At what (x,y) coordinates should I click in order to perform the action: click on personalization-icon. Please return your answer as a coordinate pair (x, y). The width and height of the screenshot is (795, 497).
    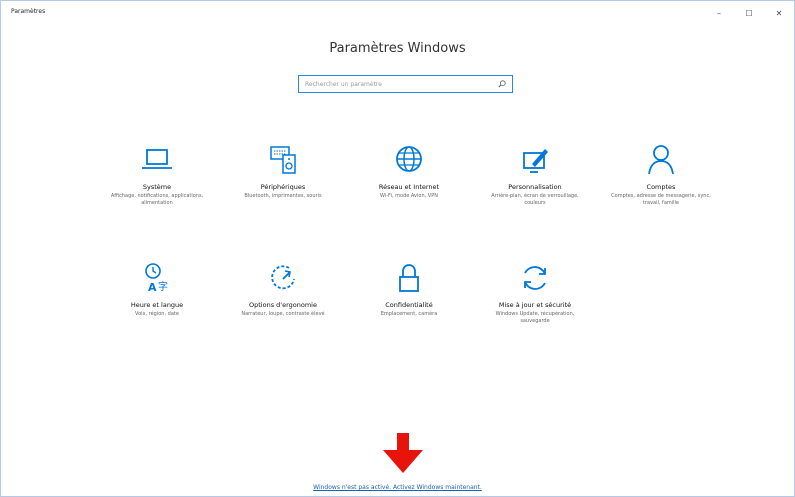
    Looking at the image, I should click on (535, 161).